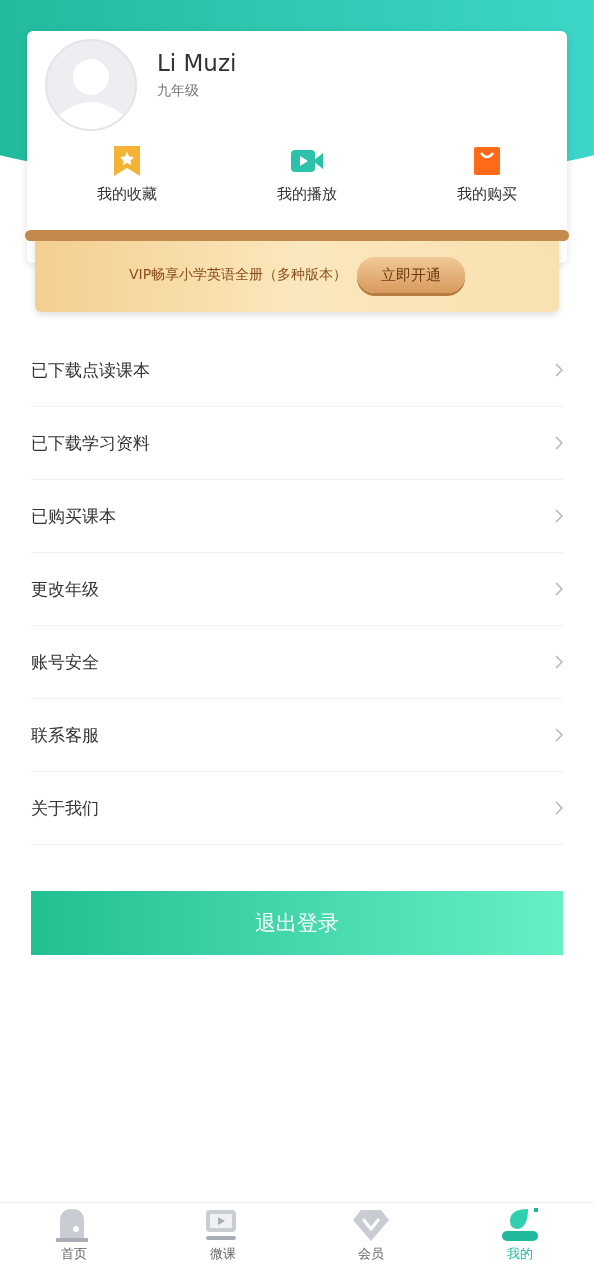 The width and height of the screenshot is (594, 1280). Describe the element at coordinates (297, 443) in the screenshot. I see `menu-item: 已下载学习资料` at that location.